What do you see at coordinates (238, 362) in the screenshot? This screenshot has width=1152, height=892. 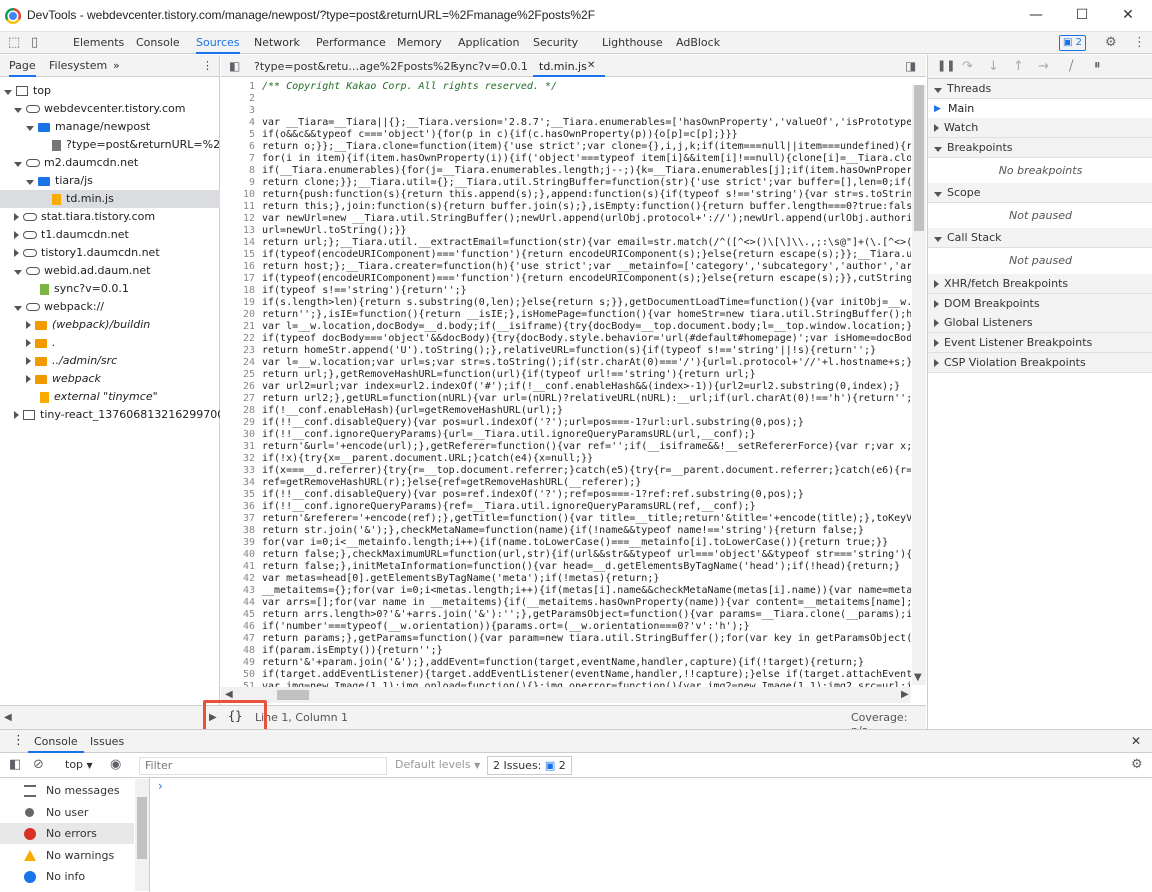 I see `line-number: 24` at bounding box center [238, 362].